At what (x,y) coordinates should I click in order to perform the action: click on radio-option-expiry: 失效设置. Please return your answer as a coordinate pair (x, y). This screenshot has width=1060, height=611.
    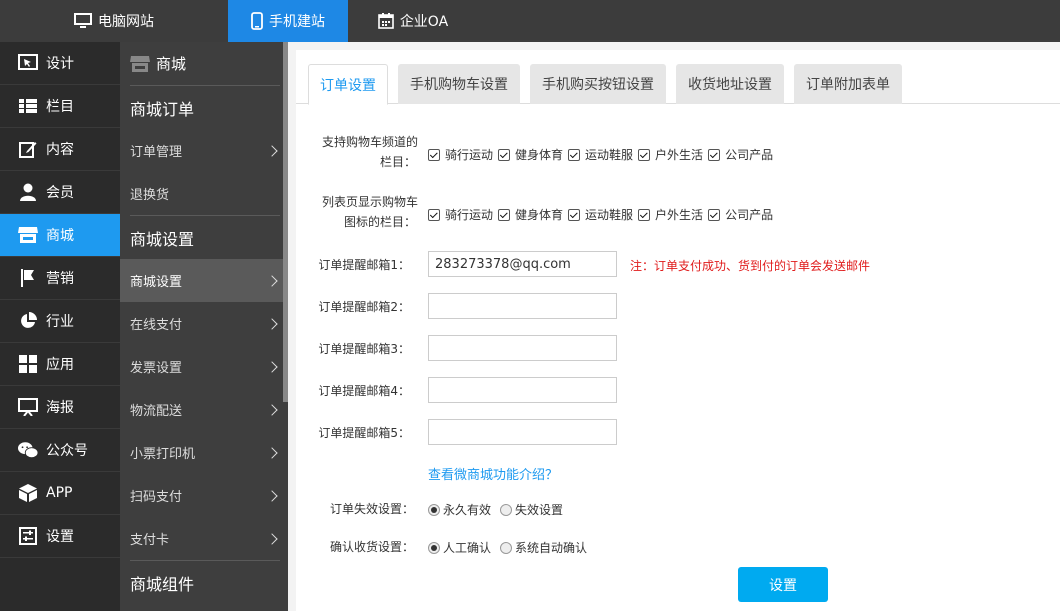
    Looking at the image, I should click on (531, 509).